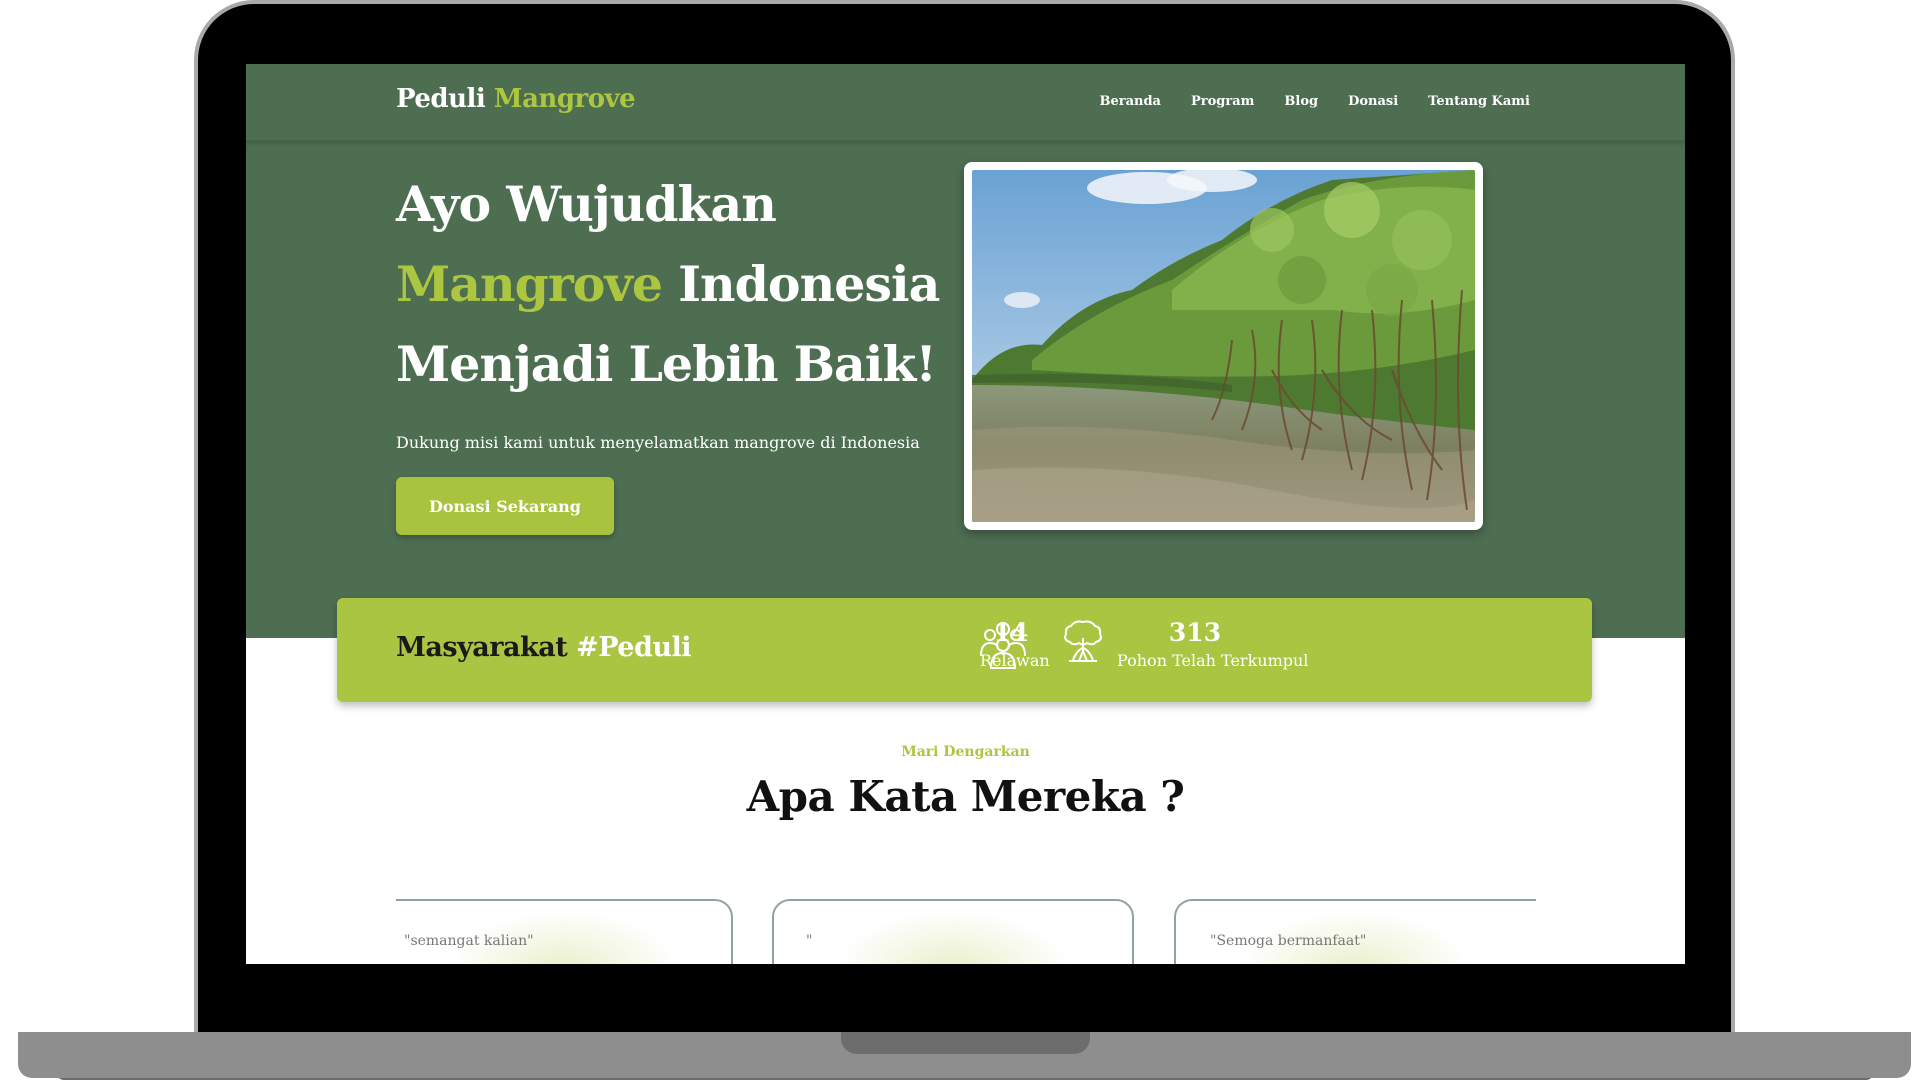 The height and width of the screenshot is (1080, 1920). I want to click on laptop-notch, so click(965, 1043).